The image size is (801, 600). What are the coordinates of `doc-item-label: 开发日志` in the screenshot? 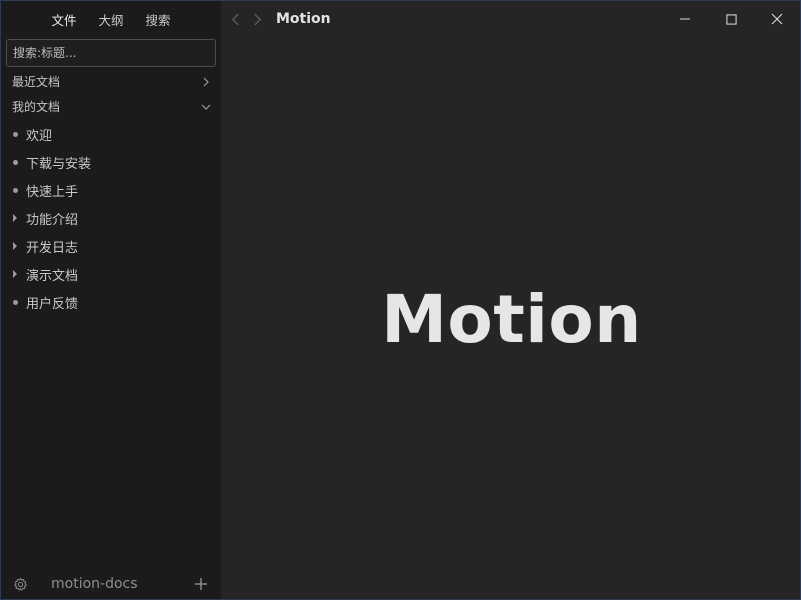 It's located at (52, 248).